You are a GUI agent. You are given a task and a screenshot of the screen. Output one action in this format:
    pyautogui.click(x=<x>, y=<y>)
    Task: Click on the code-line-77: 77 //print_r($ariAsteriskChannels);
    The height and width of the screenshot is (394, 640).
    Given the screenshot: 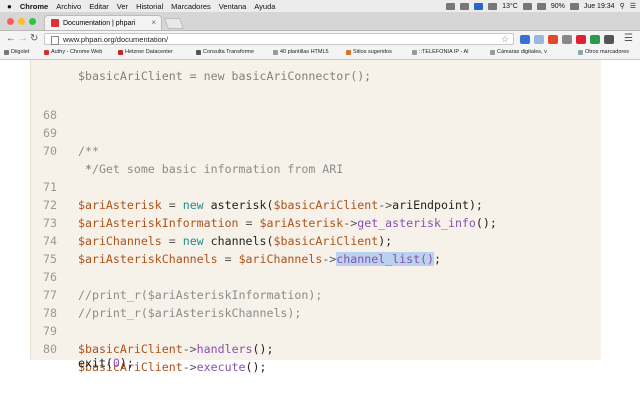 What is the action you would take?
    pyautogui.click(x=172, y=304)
    